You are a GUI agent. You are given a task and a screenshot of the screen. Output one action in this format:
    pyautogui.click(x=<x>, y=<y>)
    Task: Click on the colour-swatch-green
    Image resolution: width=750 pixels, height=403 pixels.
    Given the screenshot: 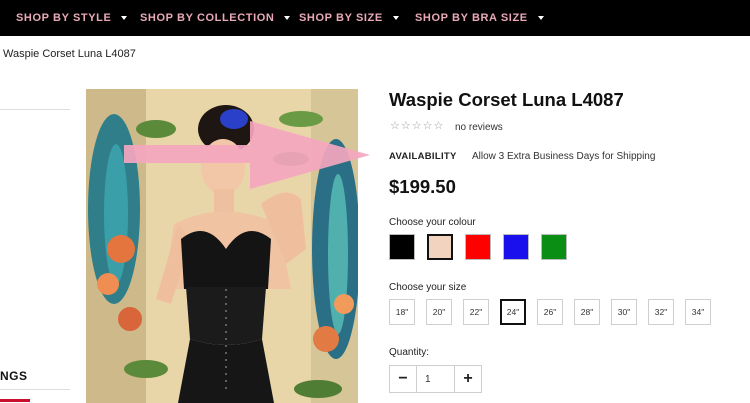 What is the action you would take?
    pyautogui.click(x=554, y=247)
    